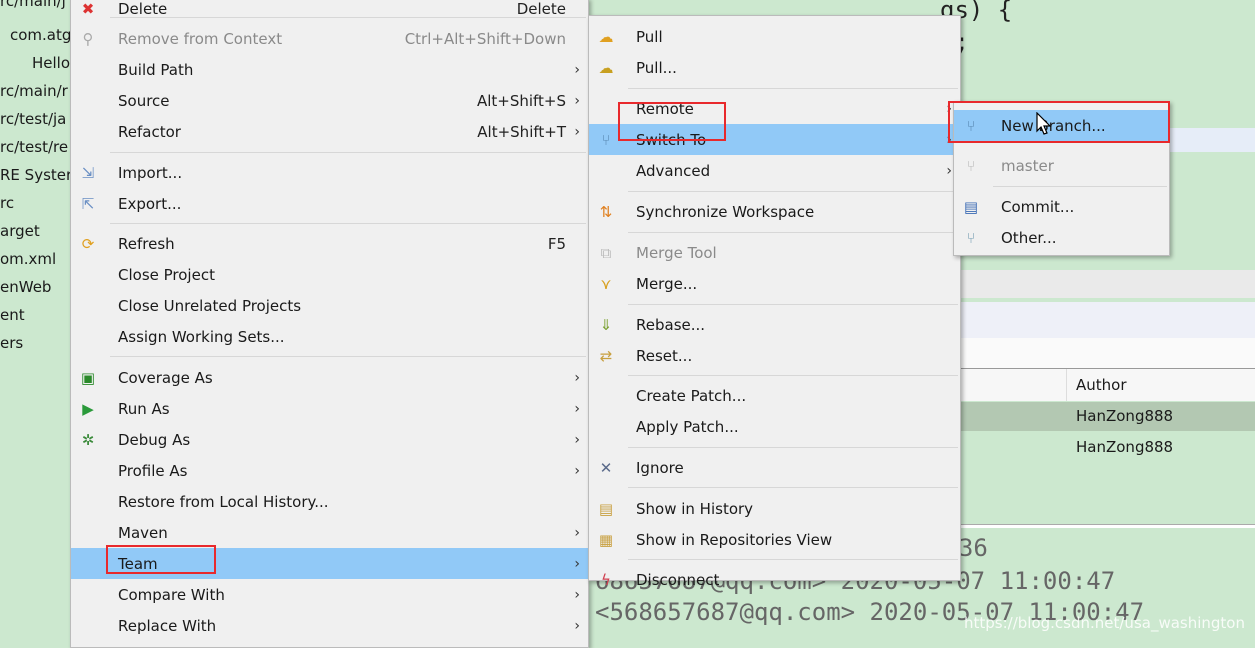  I want to click on menu-item-label: Debug As, so click(154, 439).